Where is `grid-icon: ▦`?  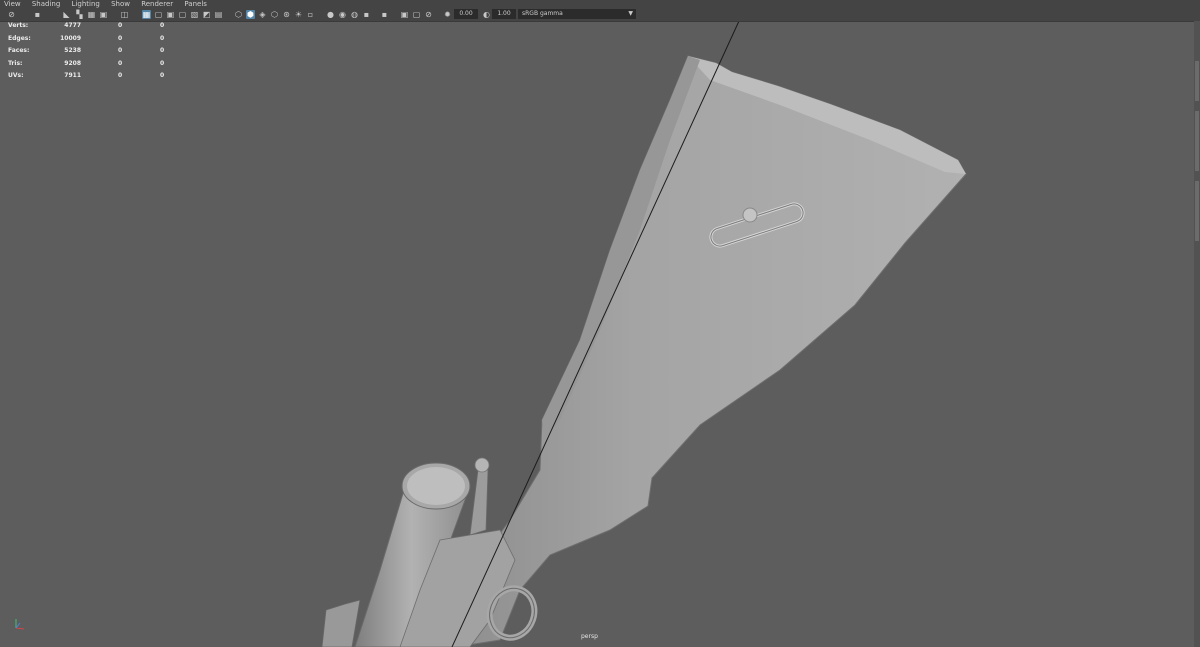
grid-icon: ▦ is located at coordinates (91, 14).